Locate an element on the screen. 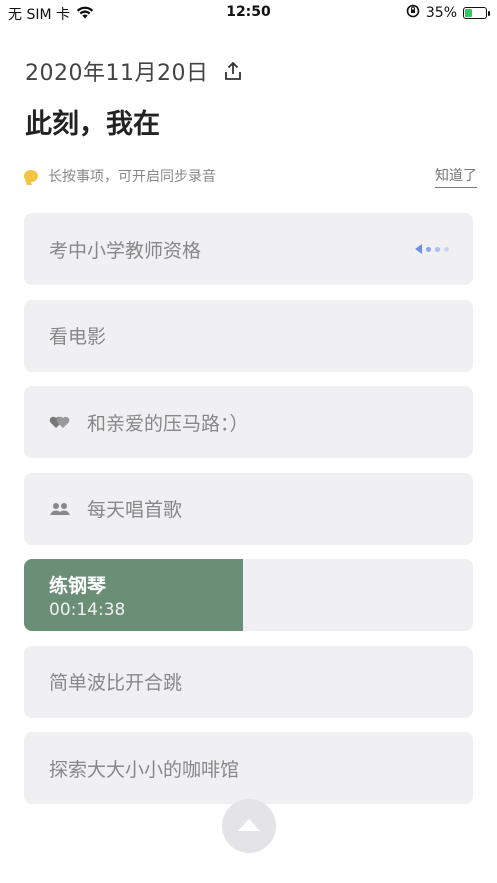 The image size is (497, 883). tip-text: 长按事项，可开启同步录音 is located at coordinates (132, 177).